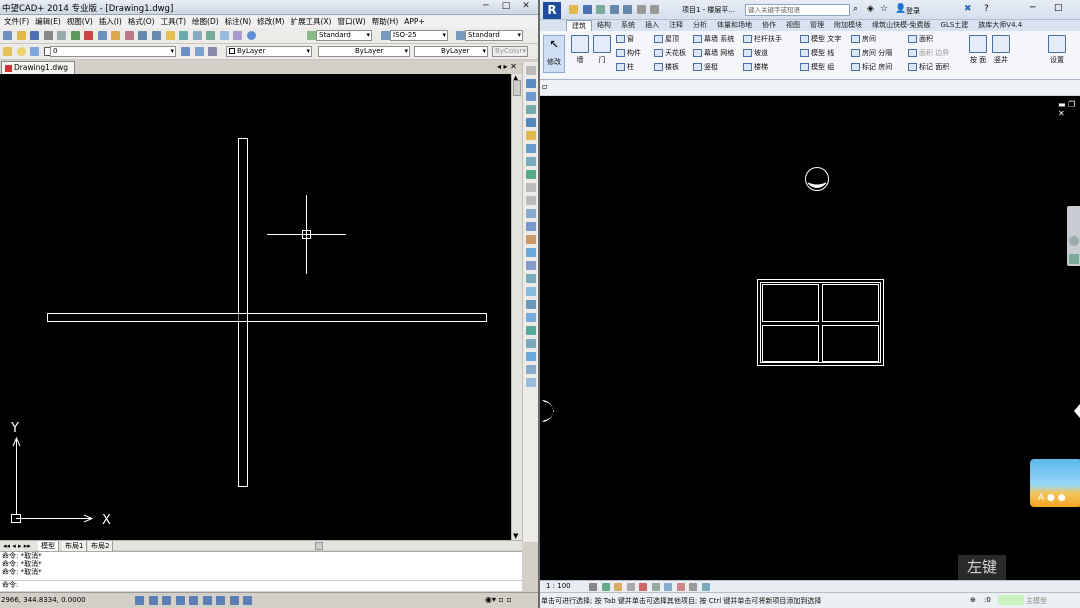 The image size is (1080, 608). I want to click on properties-toggle-icon: ▫, so click(544, 86).